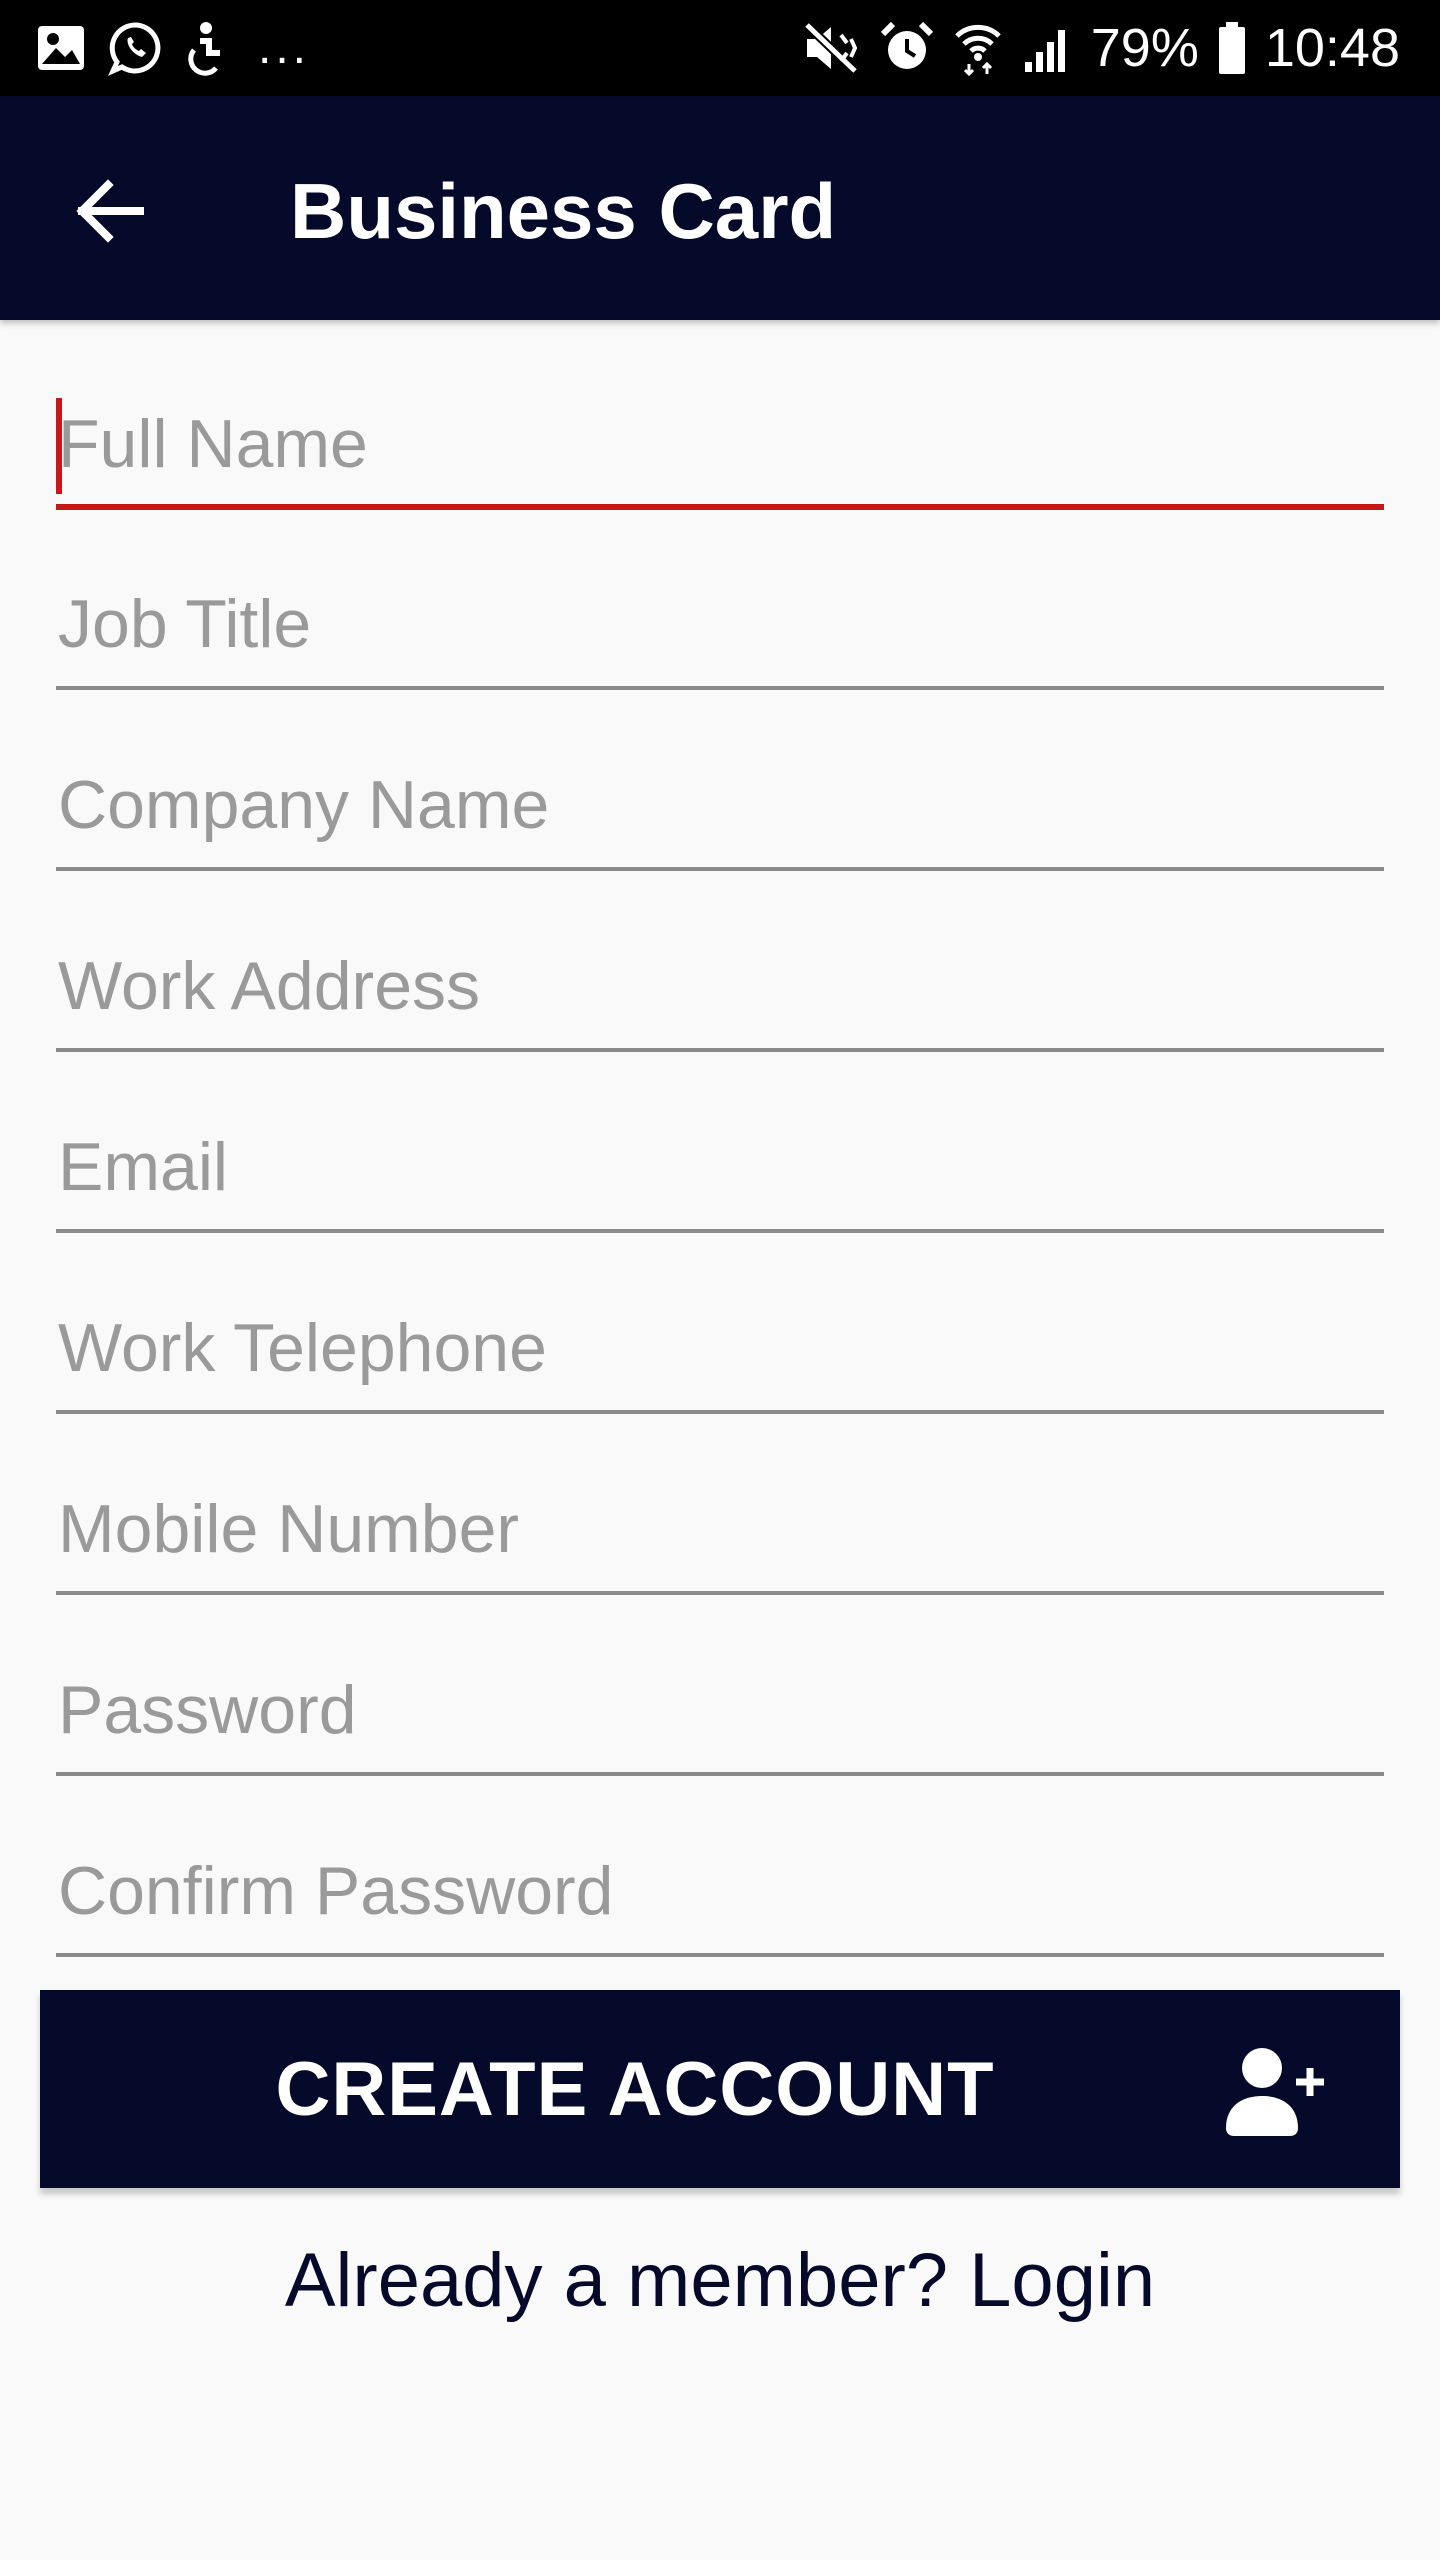  I want to click on create-account-label: CREATE ACCOUNT, so click(635, 2089).